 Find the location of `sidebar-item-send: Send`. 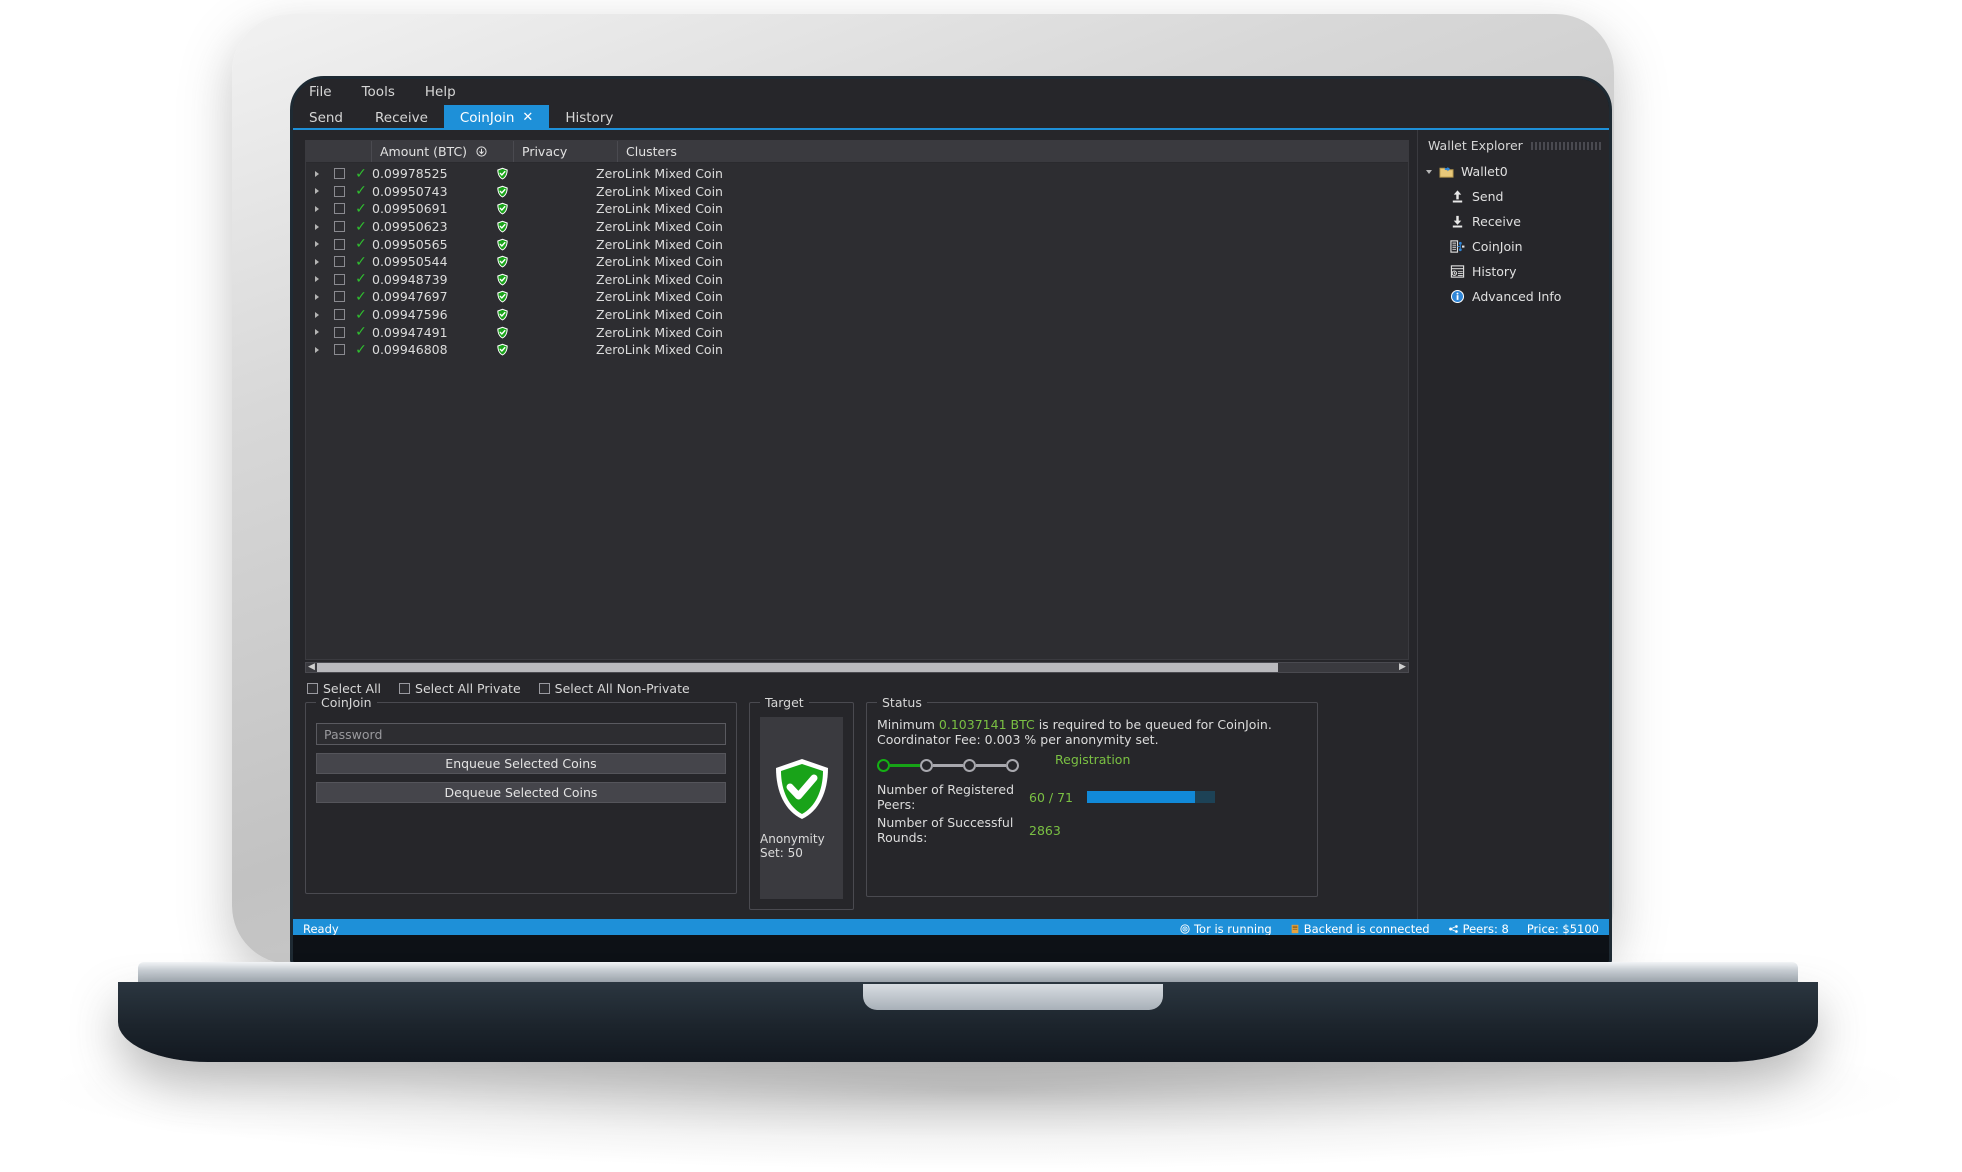

sidebar-item-send: Send is located at coordinates (1513, 196).